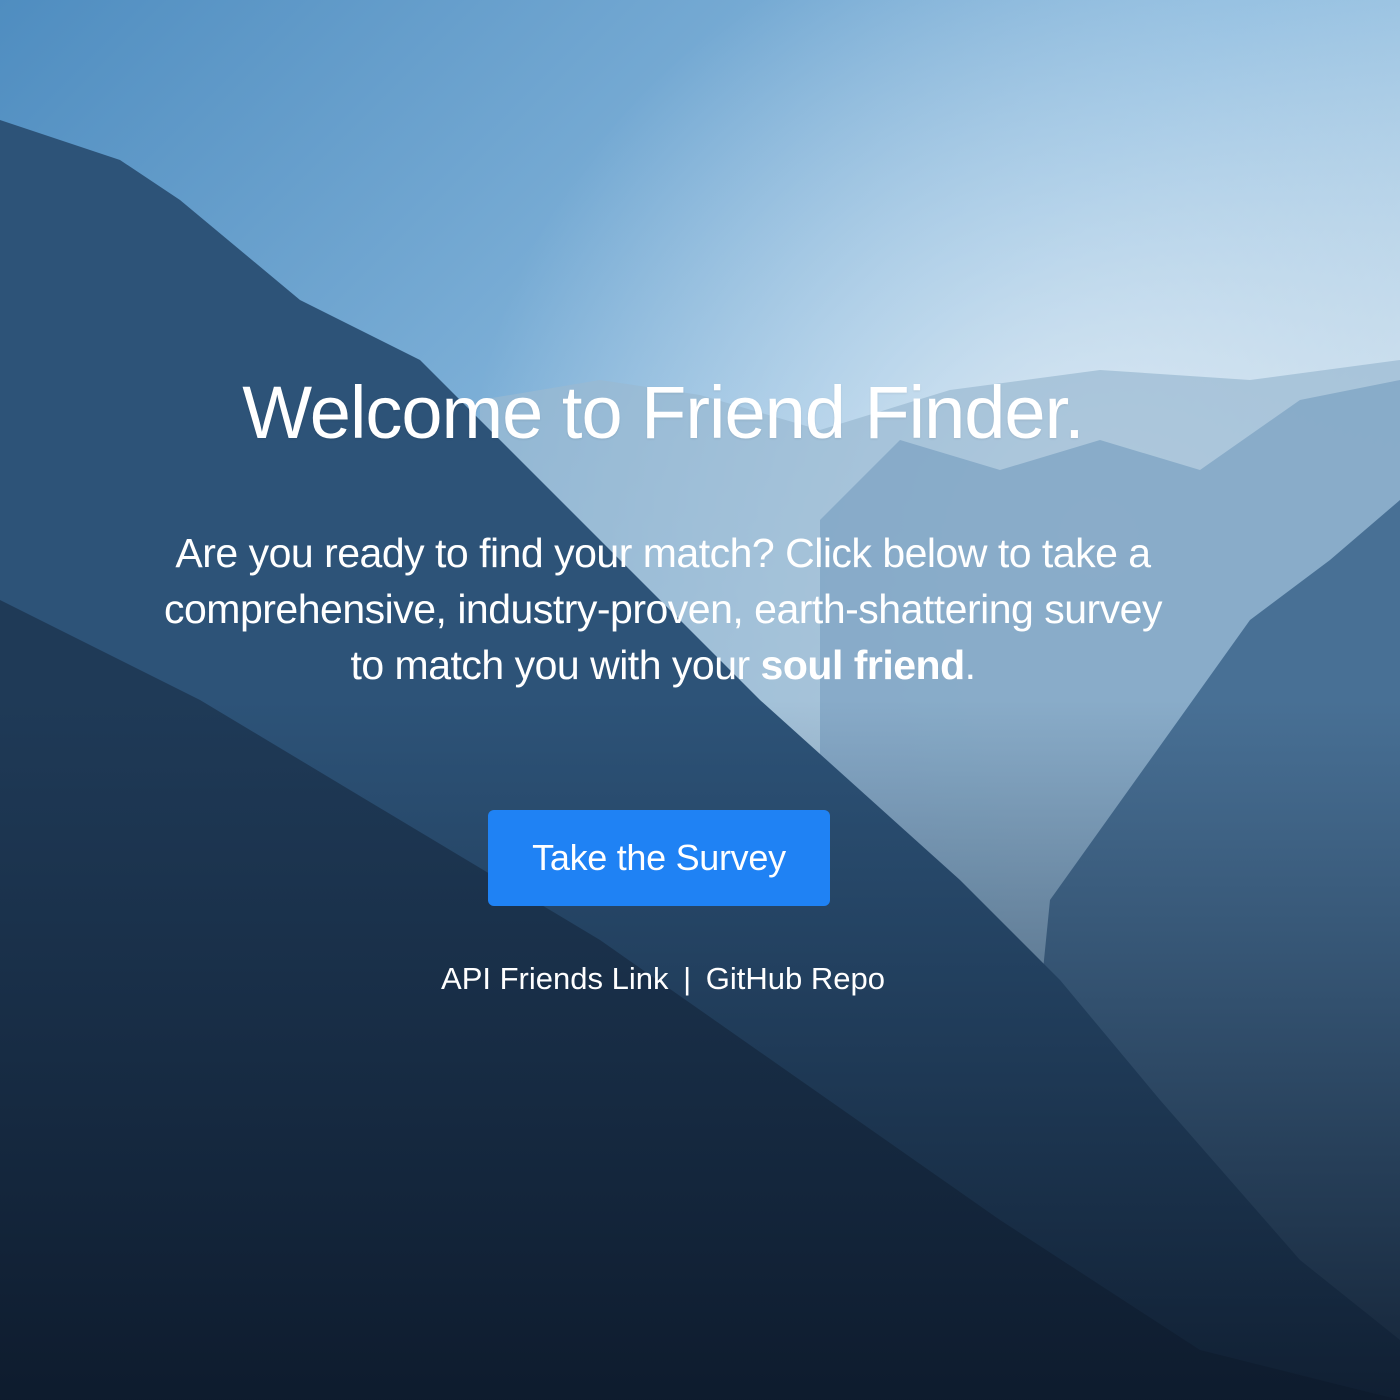  Describe the element at coordinates (795, 978) in the screenshot. I see `github-repo-link: GitHub Repo` at that location.